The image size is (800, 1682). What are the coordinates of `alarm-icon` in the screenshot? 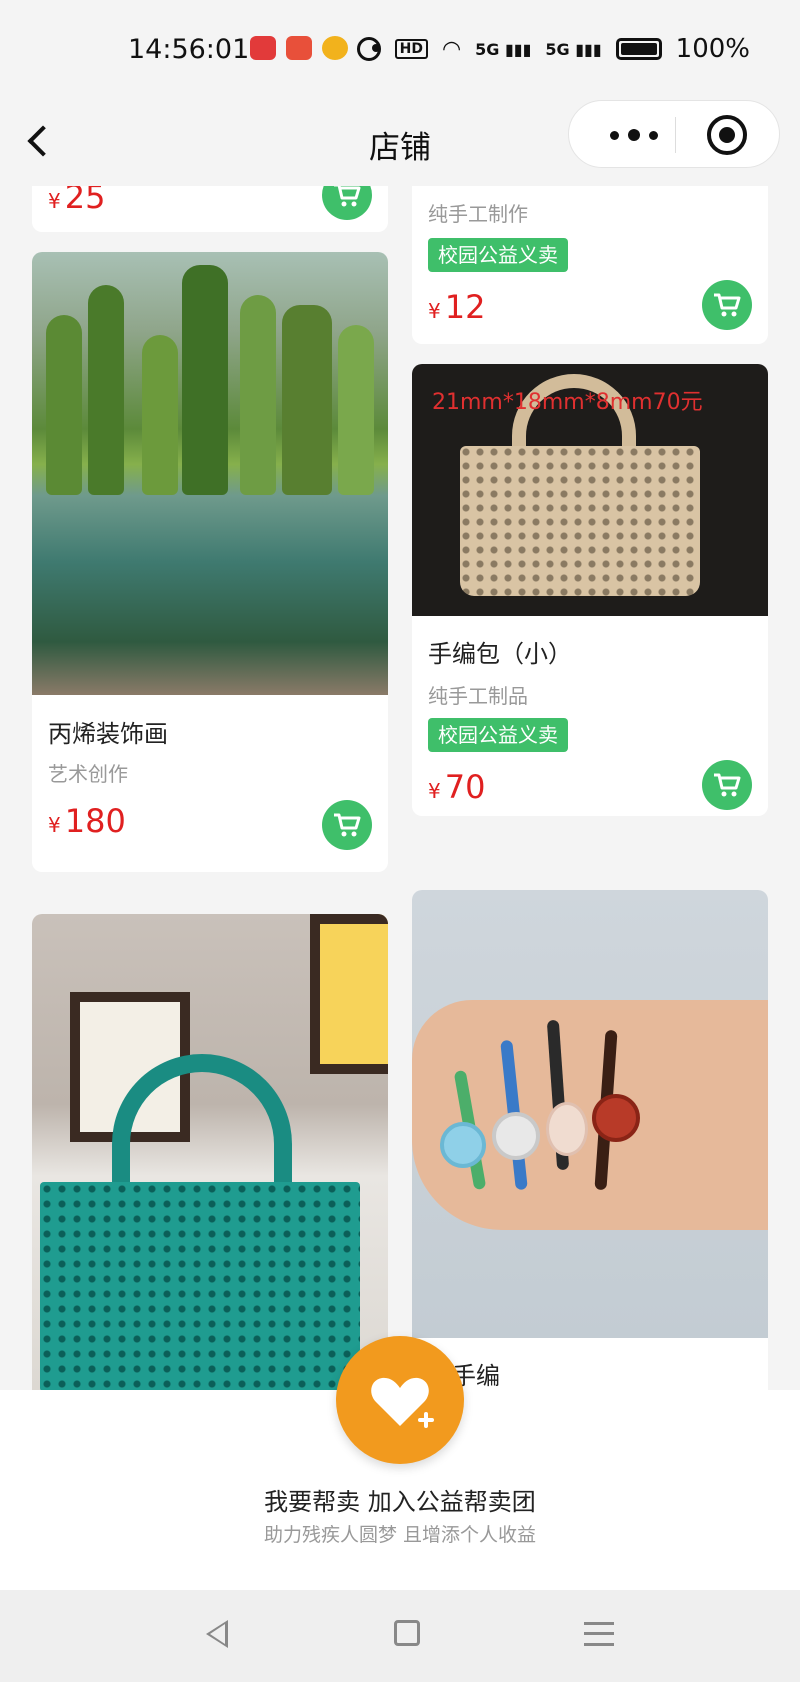 It's located at (368, 49).